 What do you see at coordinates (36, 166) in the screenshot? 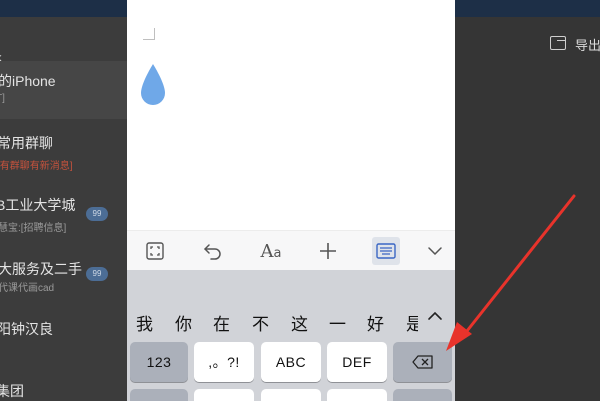
I see `chat-preview: [有群聊有新消息]` at bounding box center [36, 166].